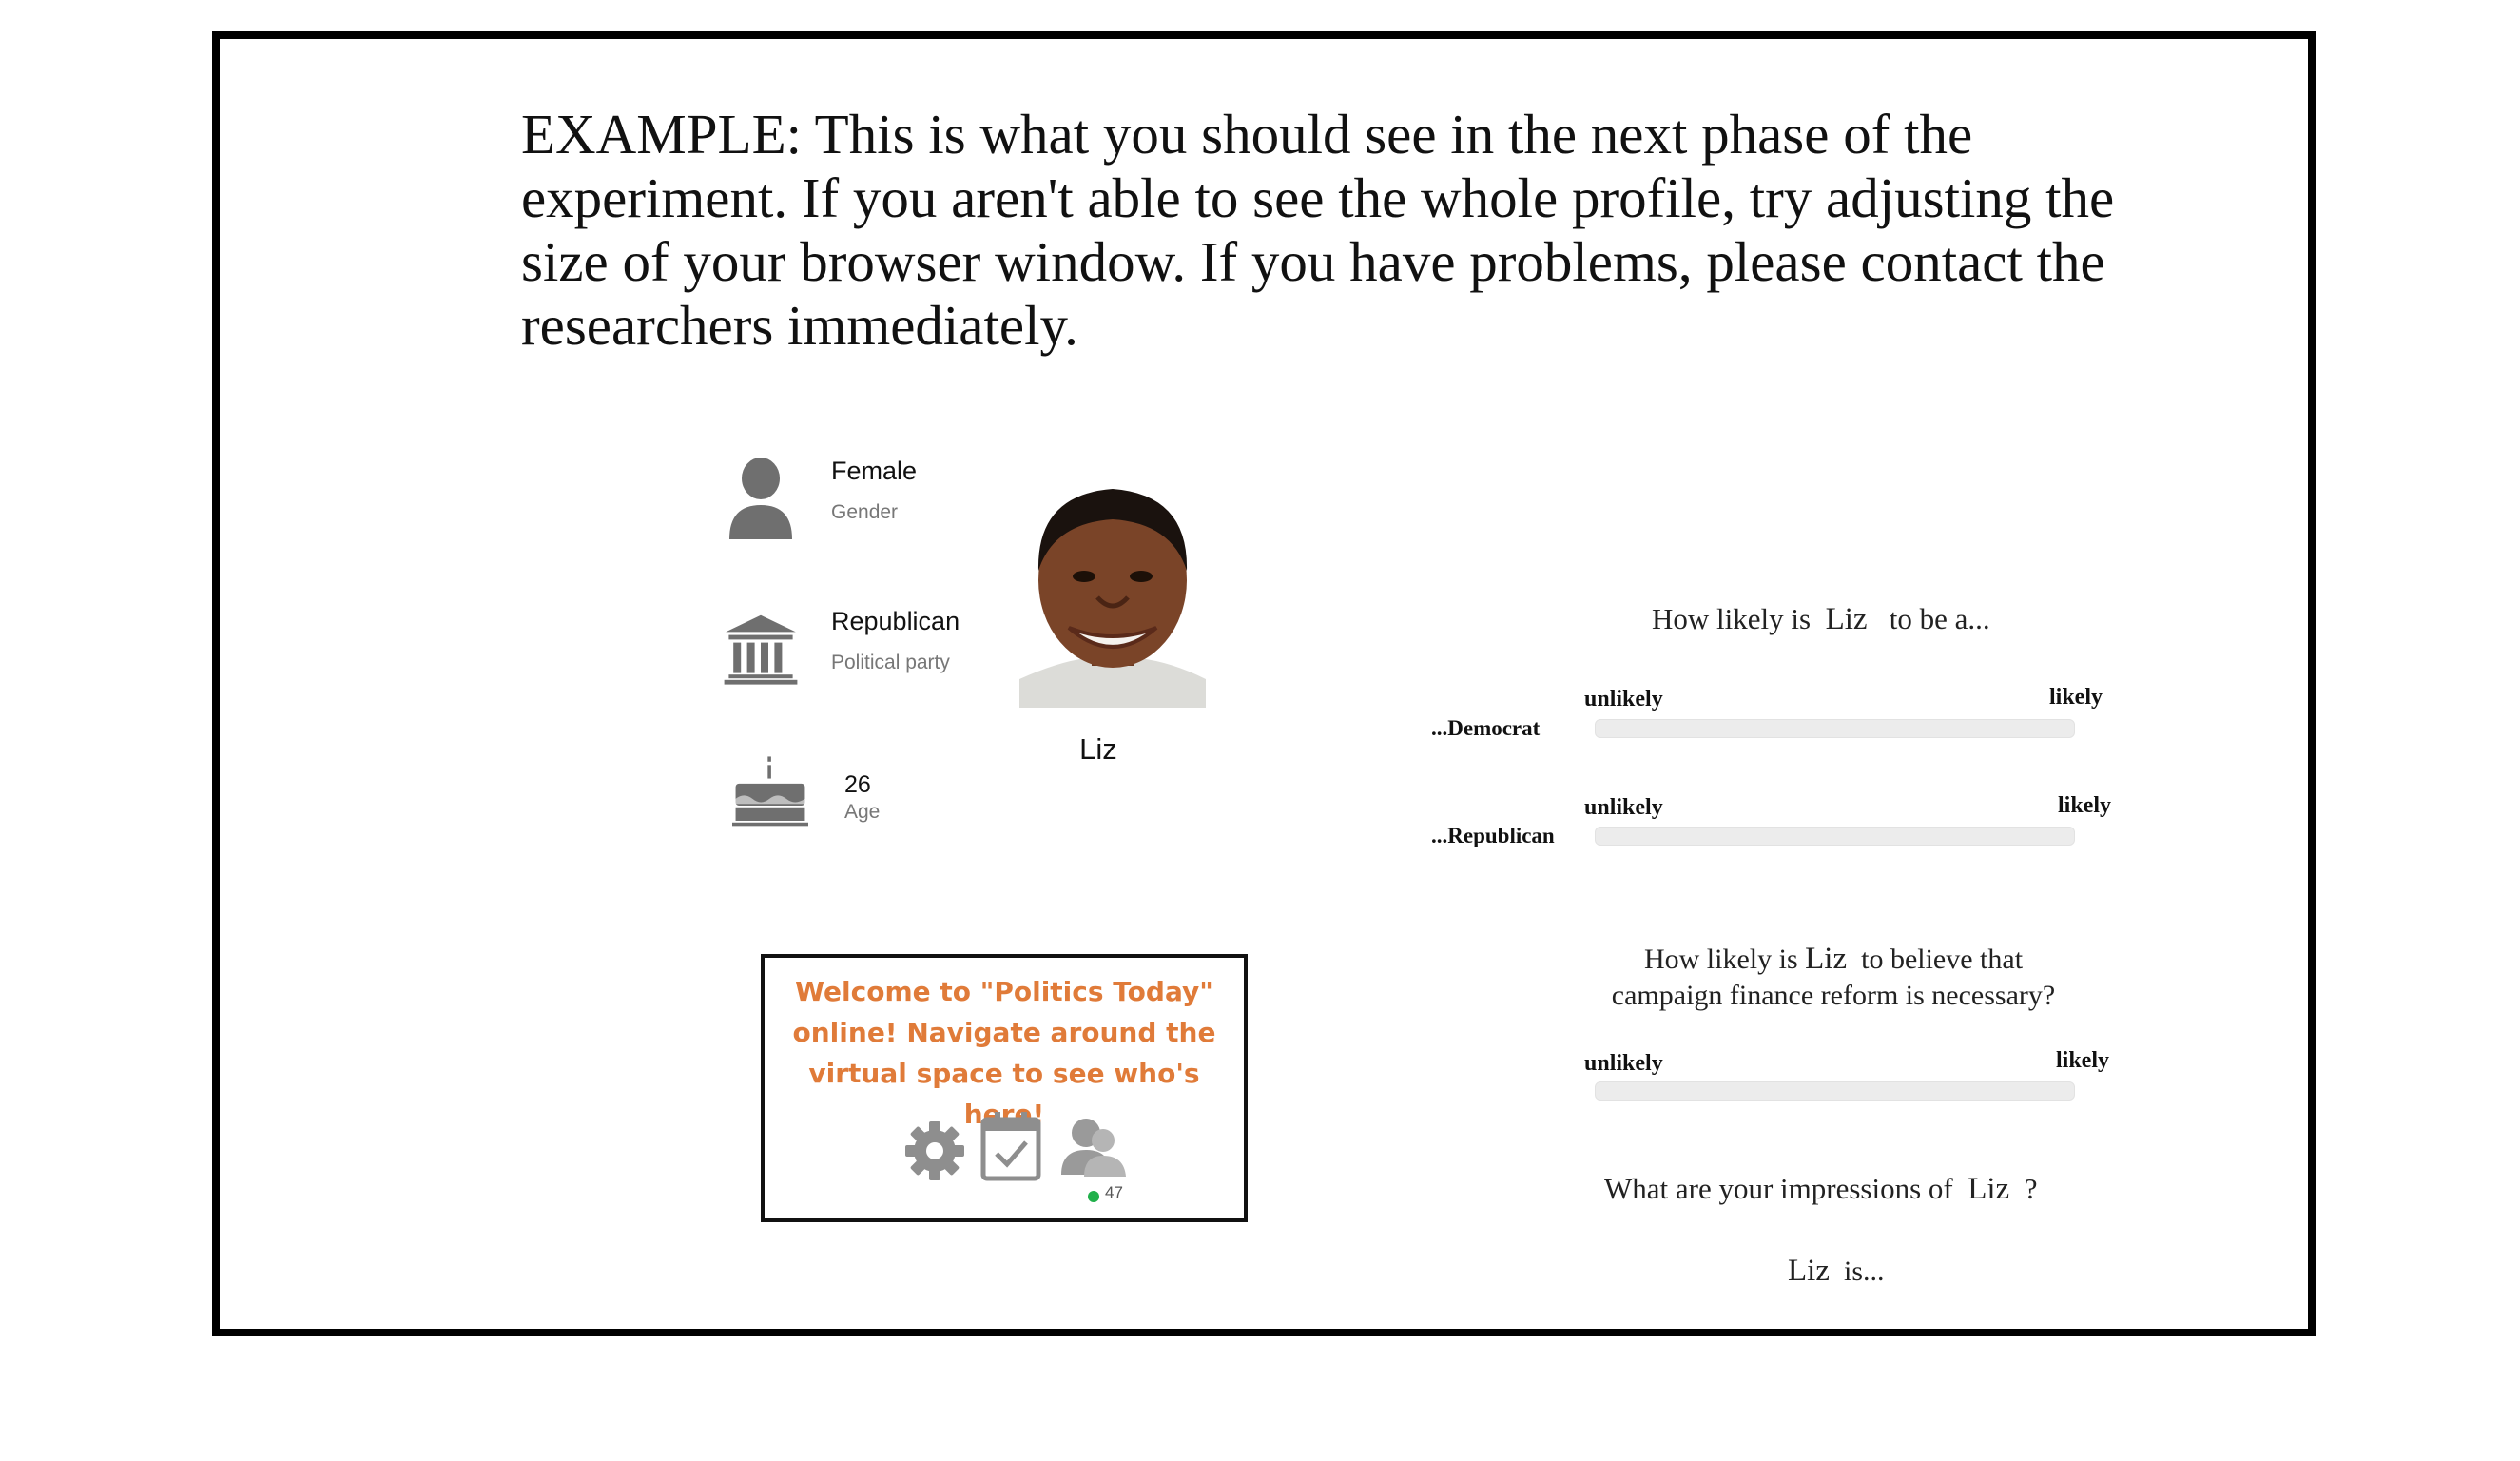  Describe the element at coordinates (863, 812) in the screenshot. I see `age-label: Age` at that location.